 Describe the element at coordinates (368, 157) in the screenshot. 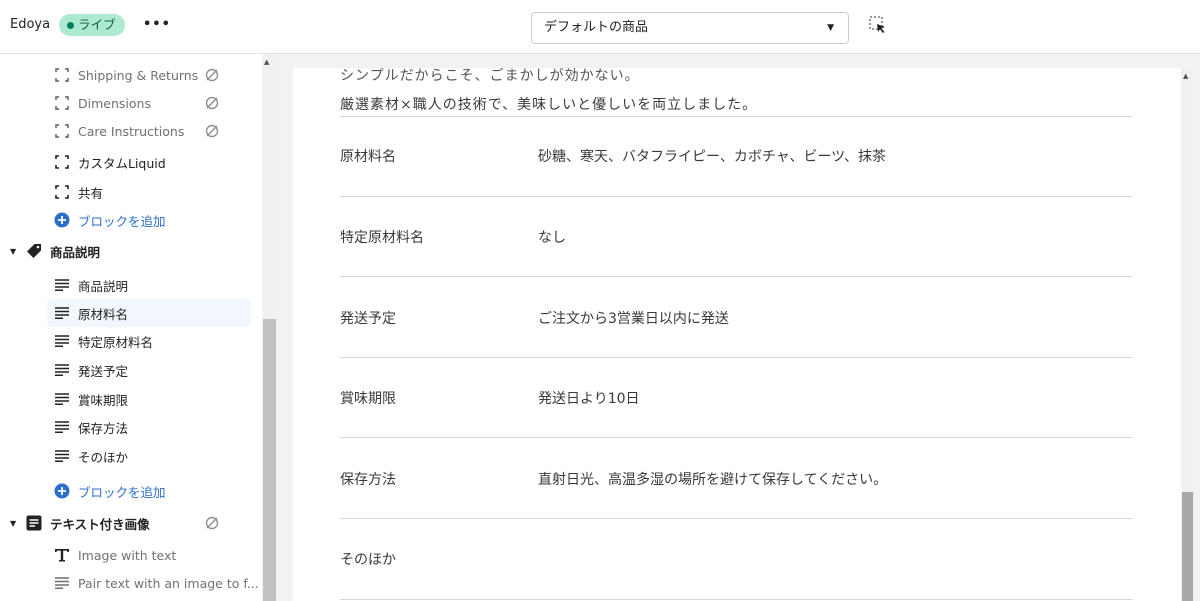

I see `info-row-label: 原材料名` at that location.